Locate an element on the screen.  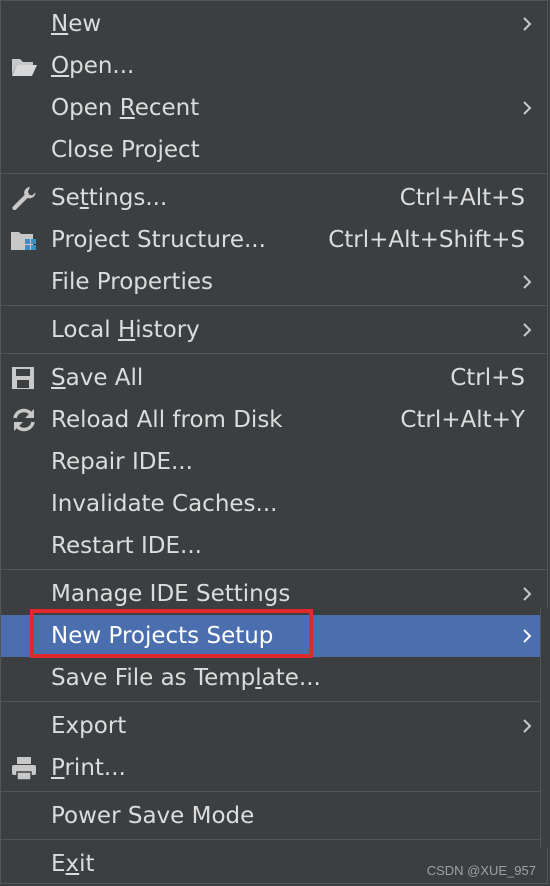
menu-item-exit-label: Exit is located at coordinates (73, 864).